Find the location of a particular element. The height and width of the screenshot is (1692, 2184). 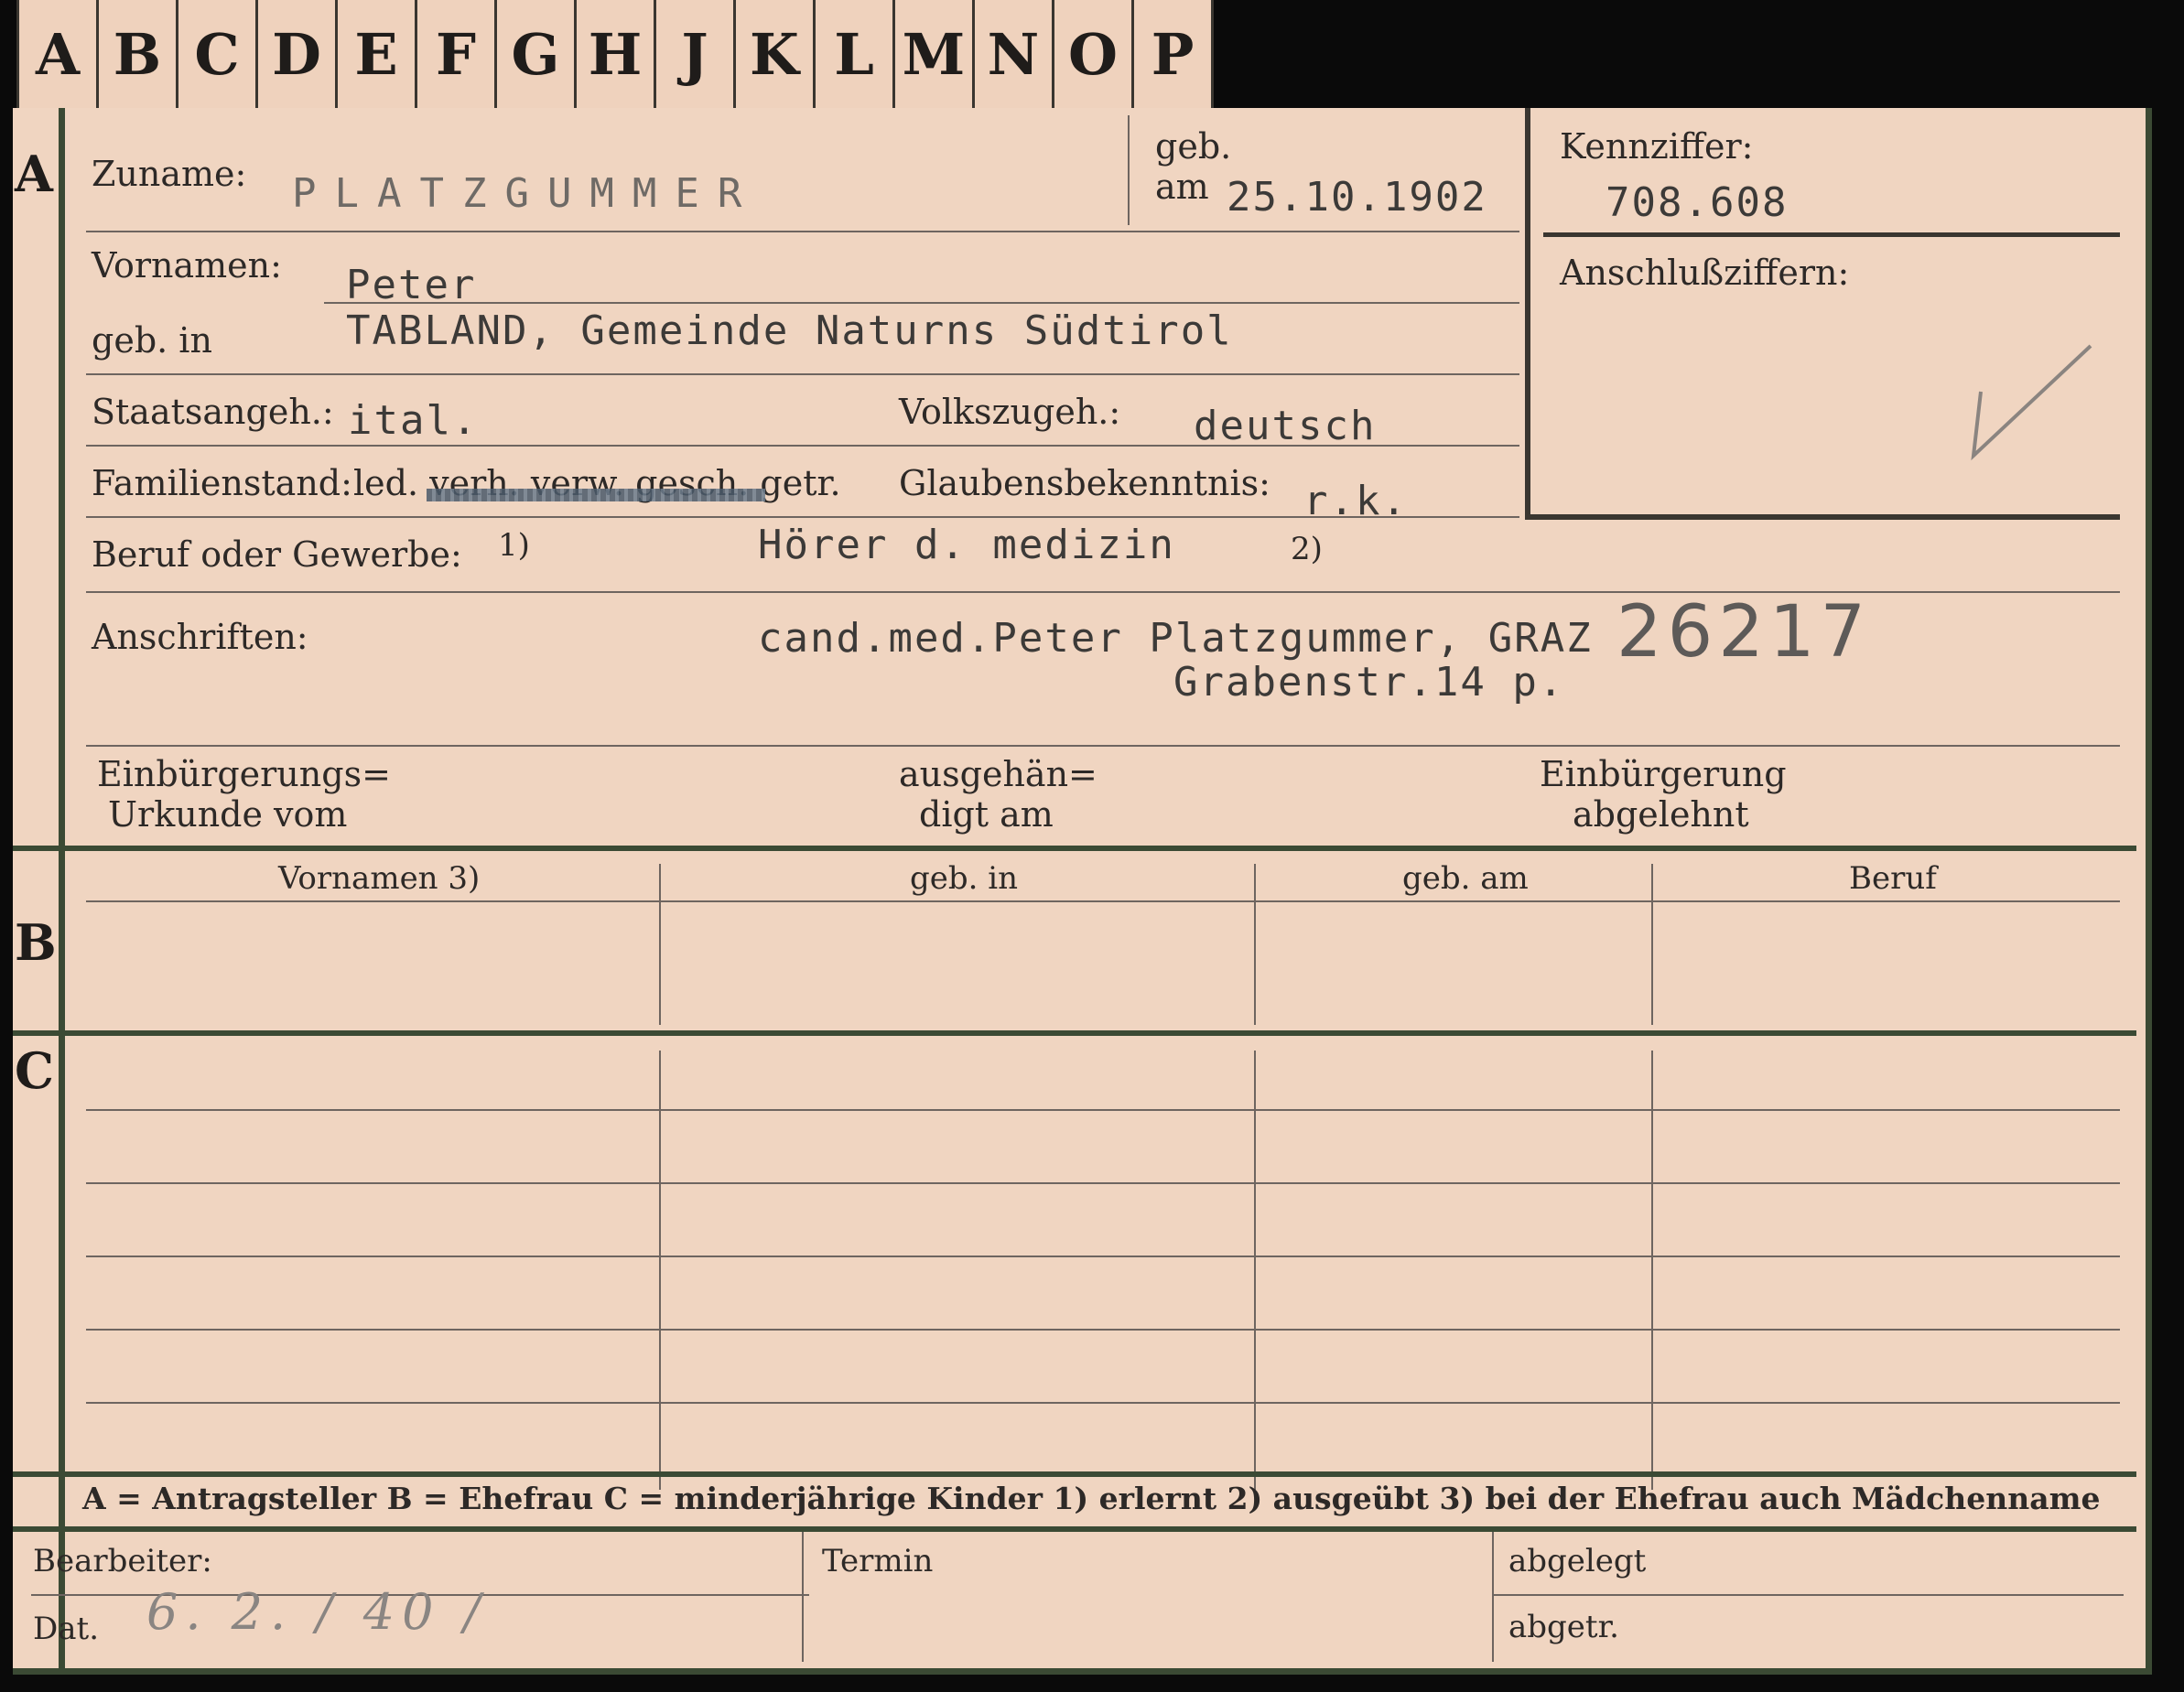

section-marker-c: C is located at coordinates (34, 1070).